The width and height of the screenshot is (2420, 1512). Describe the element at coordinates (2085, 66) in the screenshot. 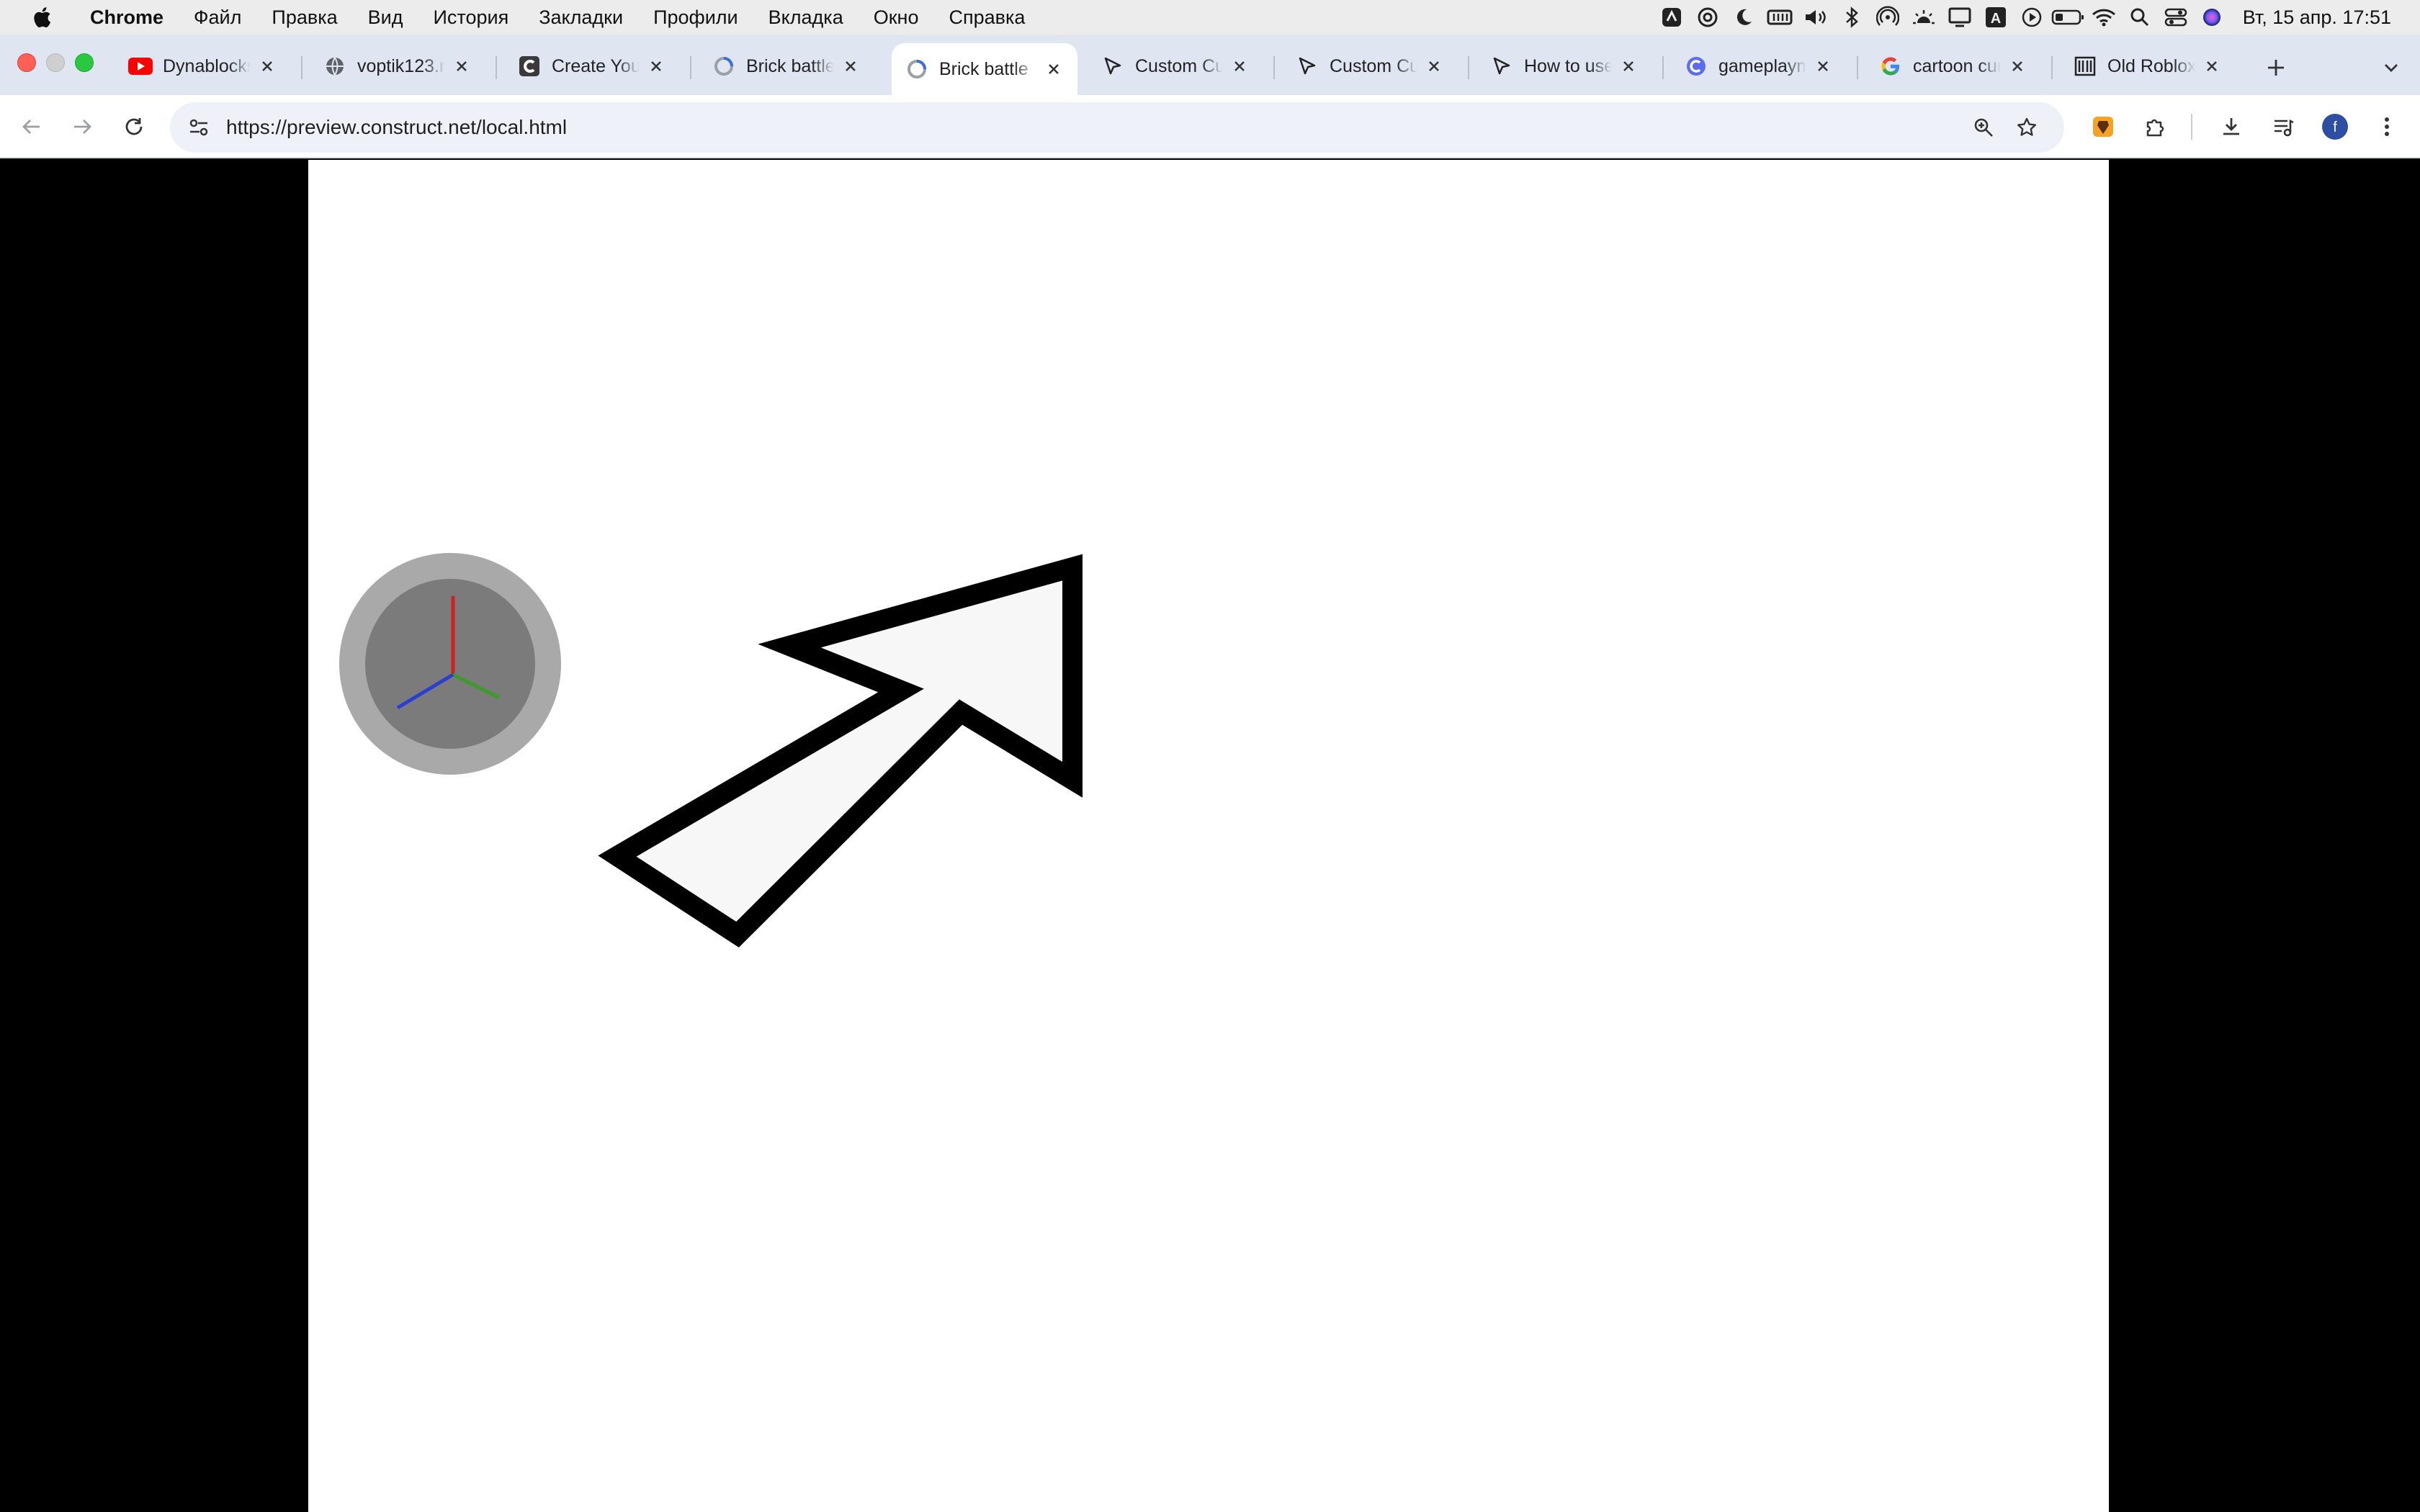

I see `archive-icon` at that location.